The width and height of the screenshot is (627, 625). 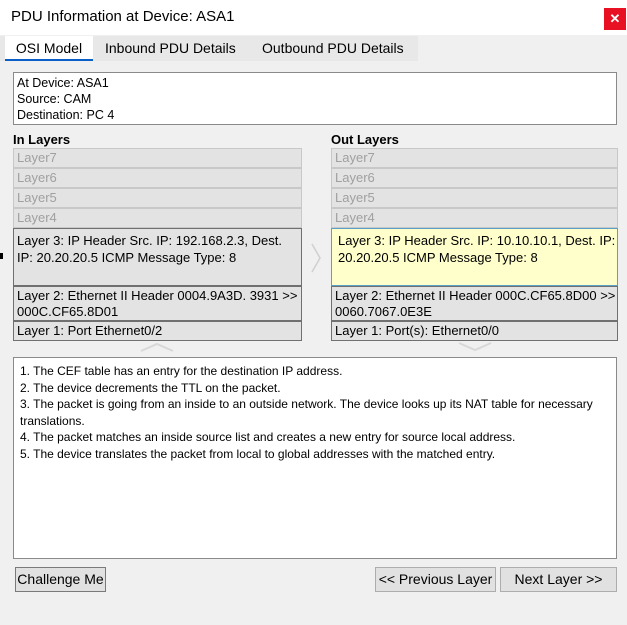 I want to click on in-layer7: Layer7, so click(x=157, y=158).